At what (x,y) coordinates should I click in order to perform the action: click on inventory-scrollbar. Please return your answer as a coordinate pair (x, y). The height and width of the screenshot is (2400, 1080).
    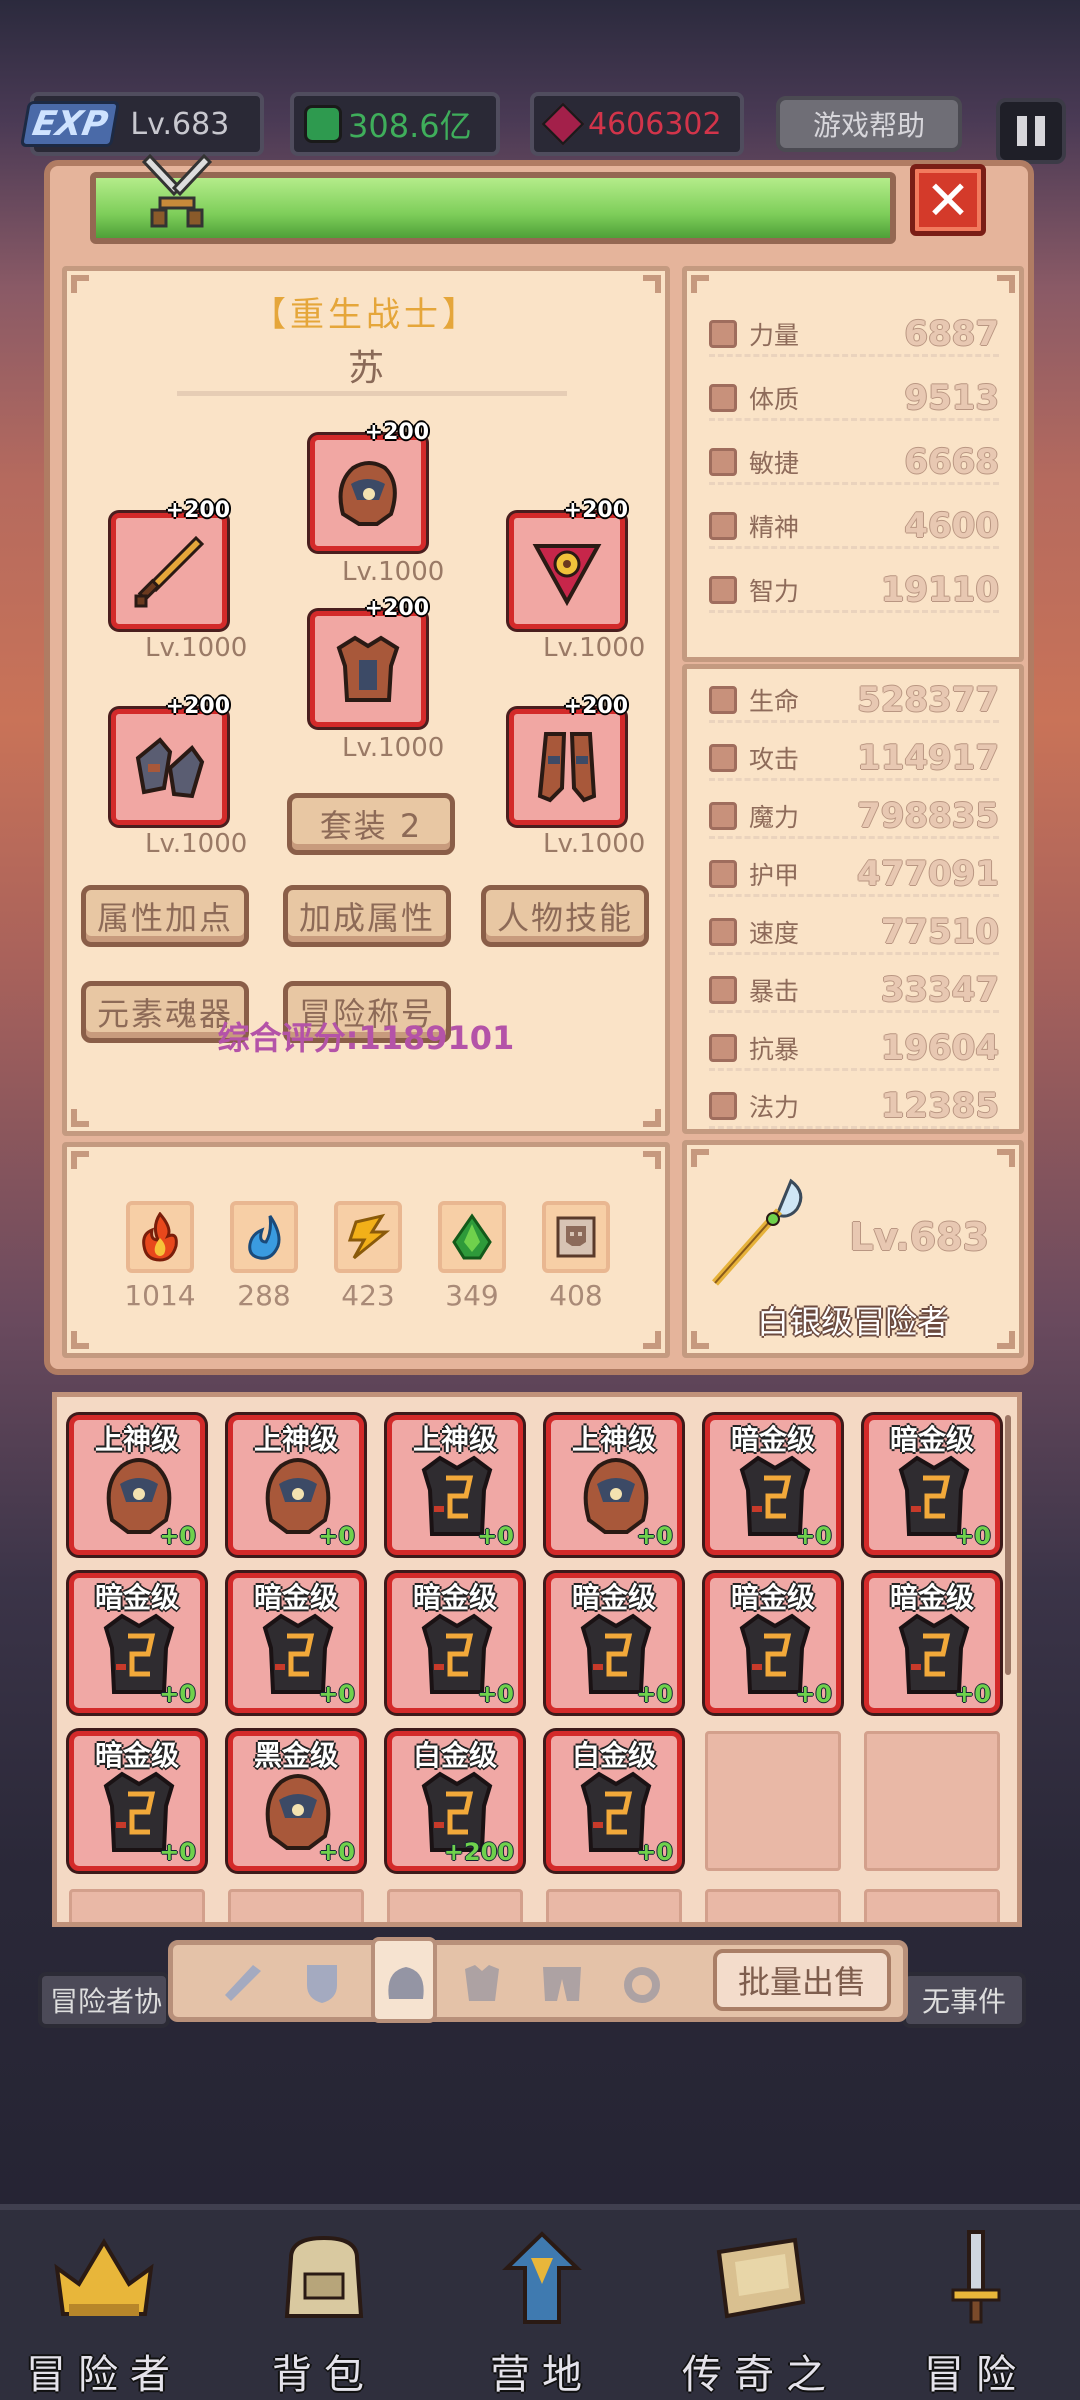
    Looking at the image, I should click on (1008, 1545).